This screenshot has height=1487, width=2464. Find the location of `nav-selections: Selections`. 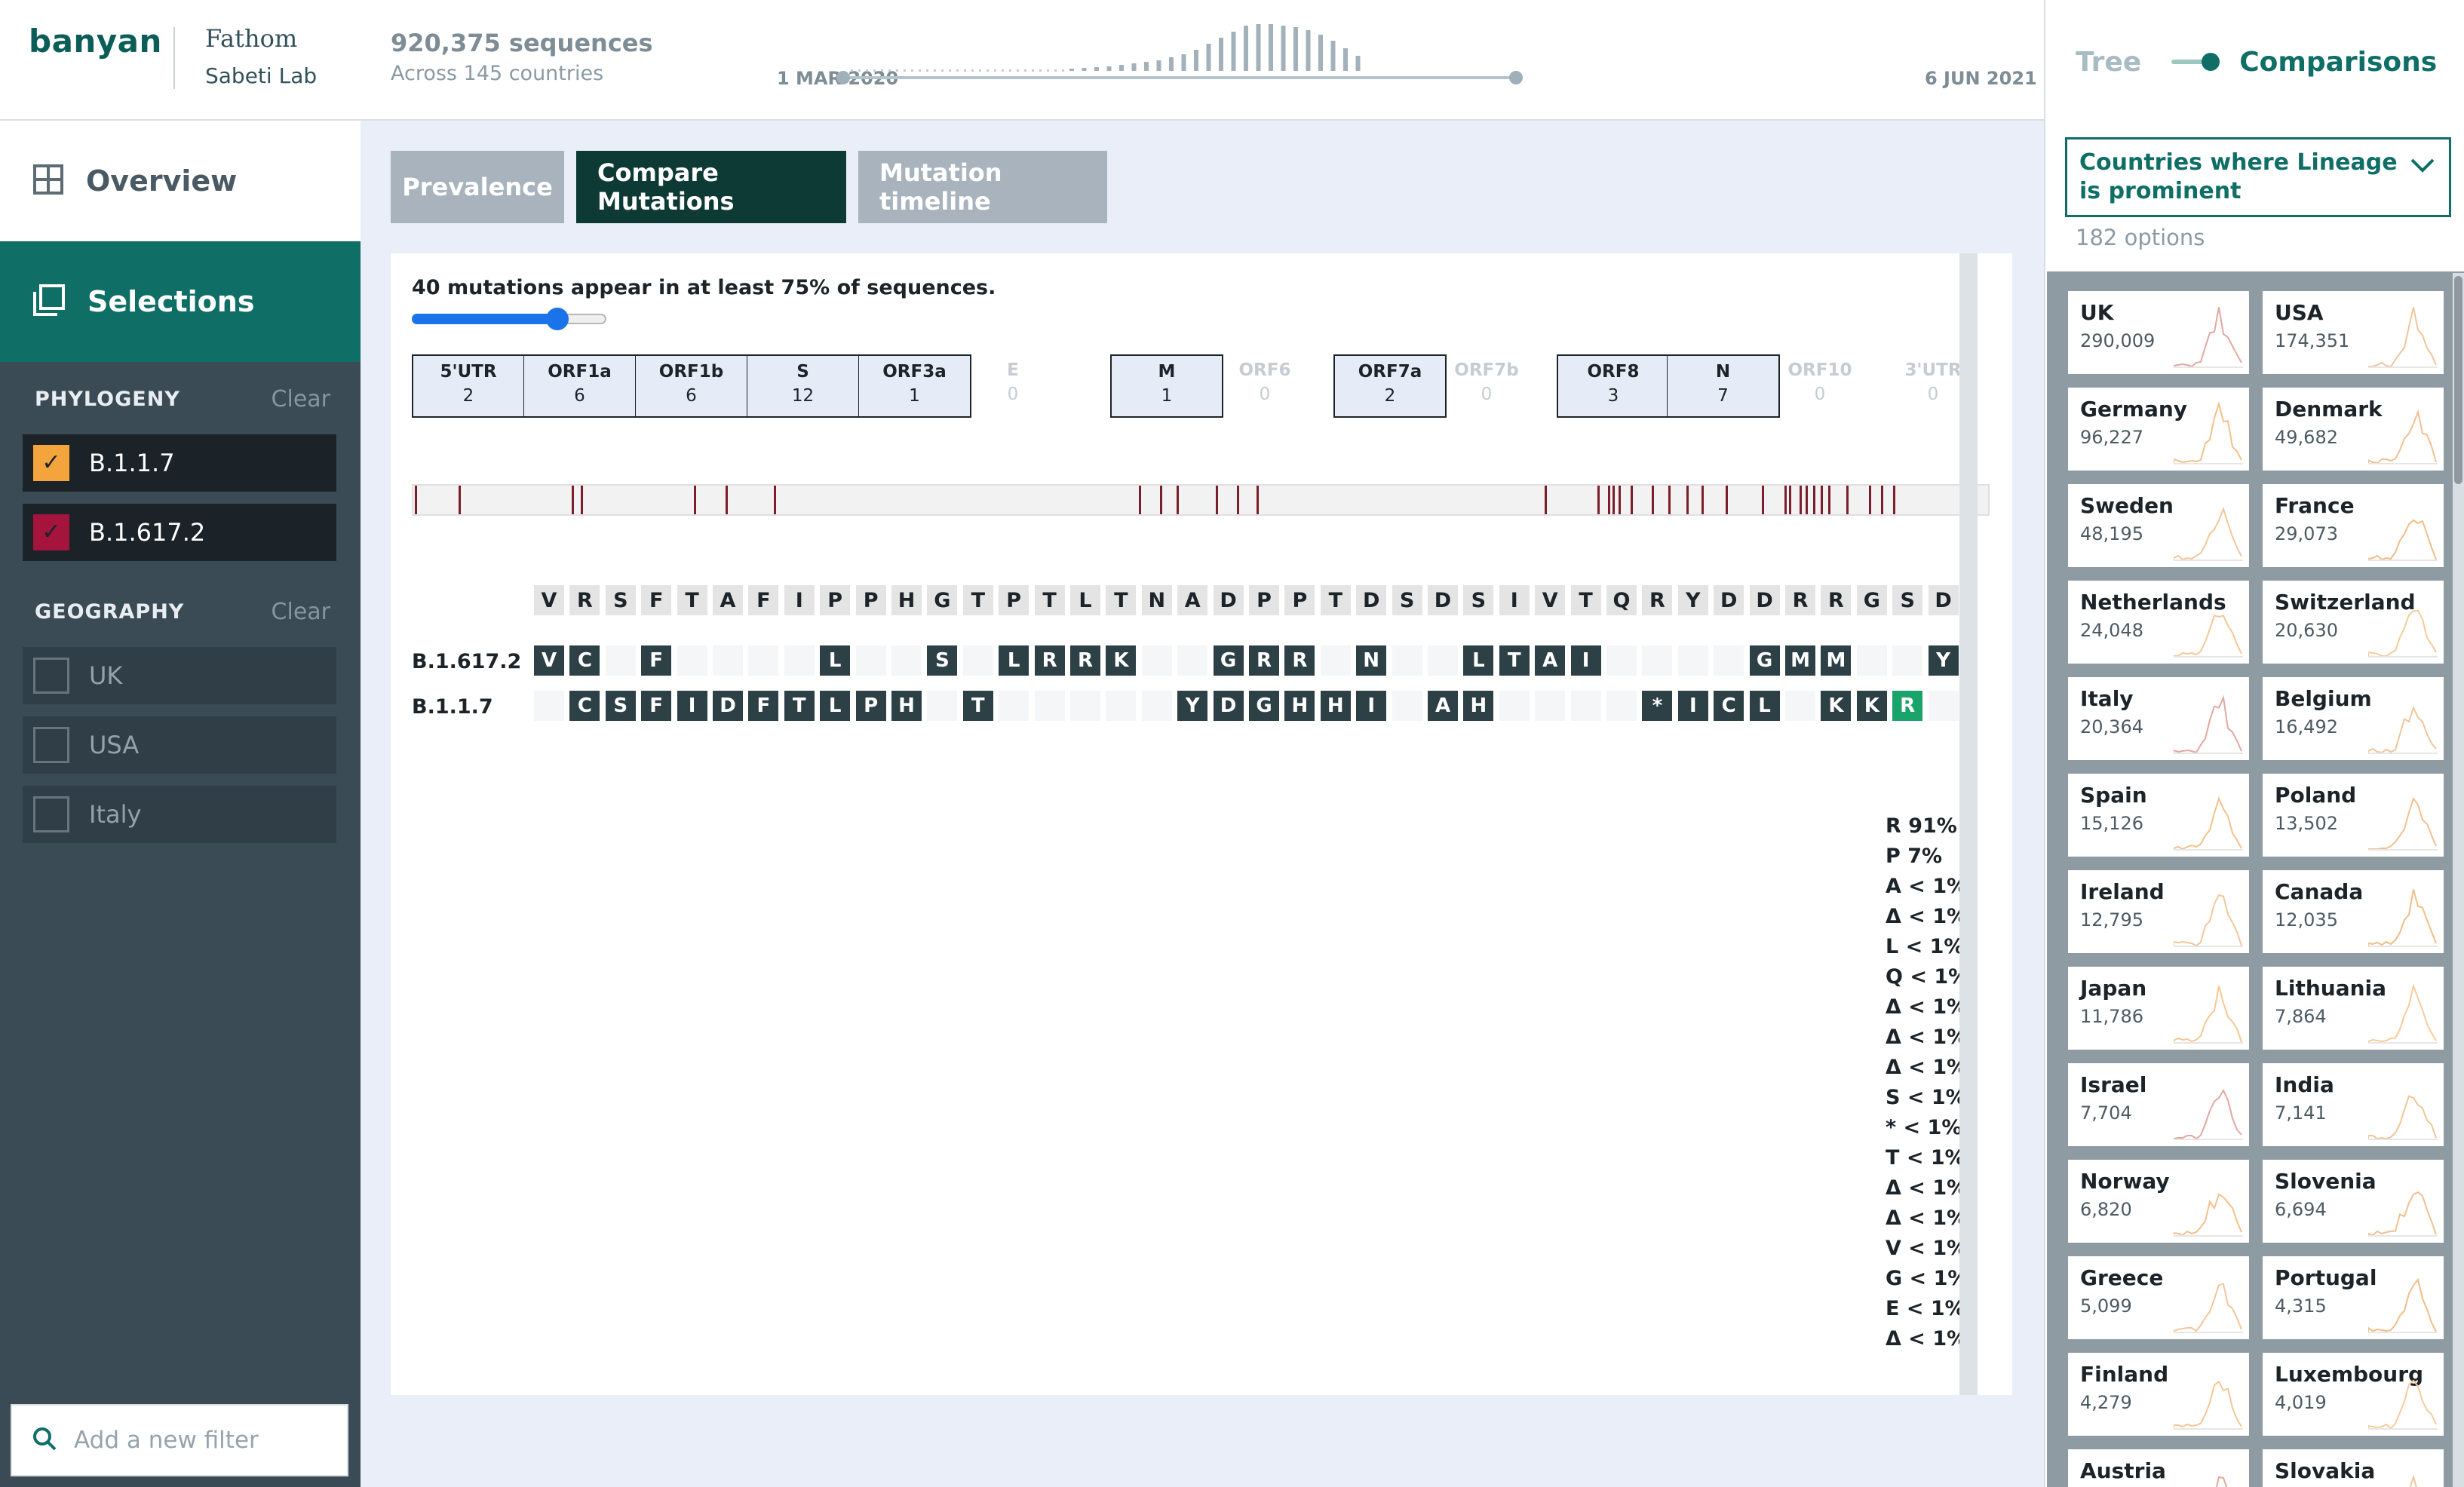

nav-selections: Selections is located at coordinates (180, 301).